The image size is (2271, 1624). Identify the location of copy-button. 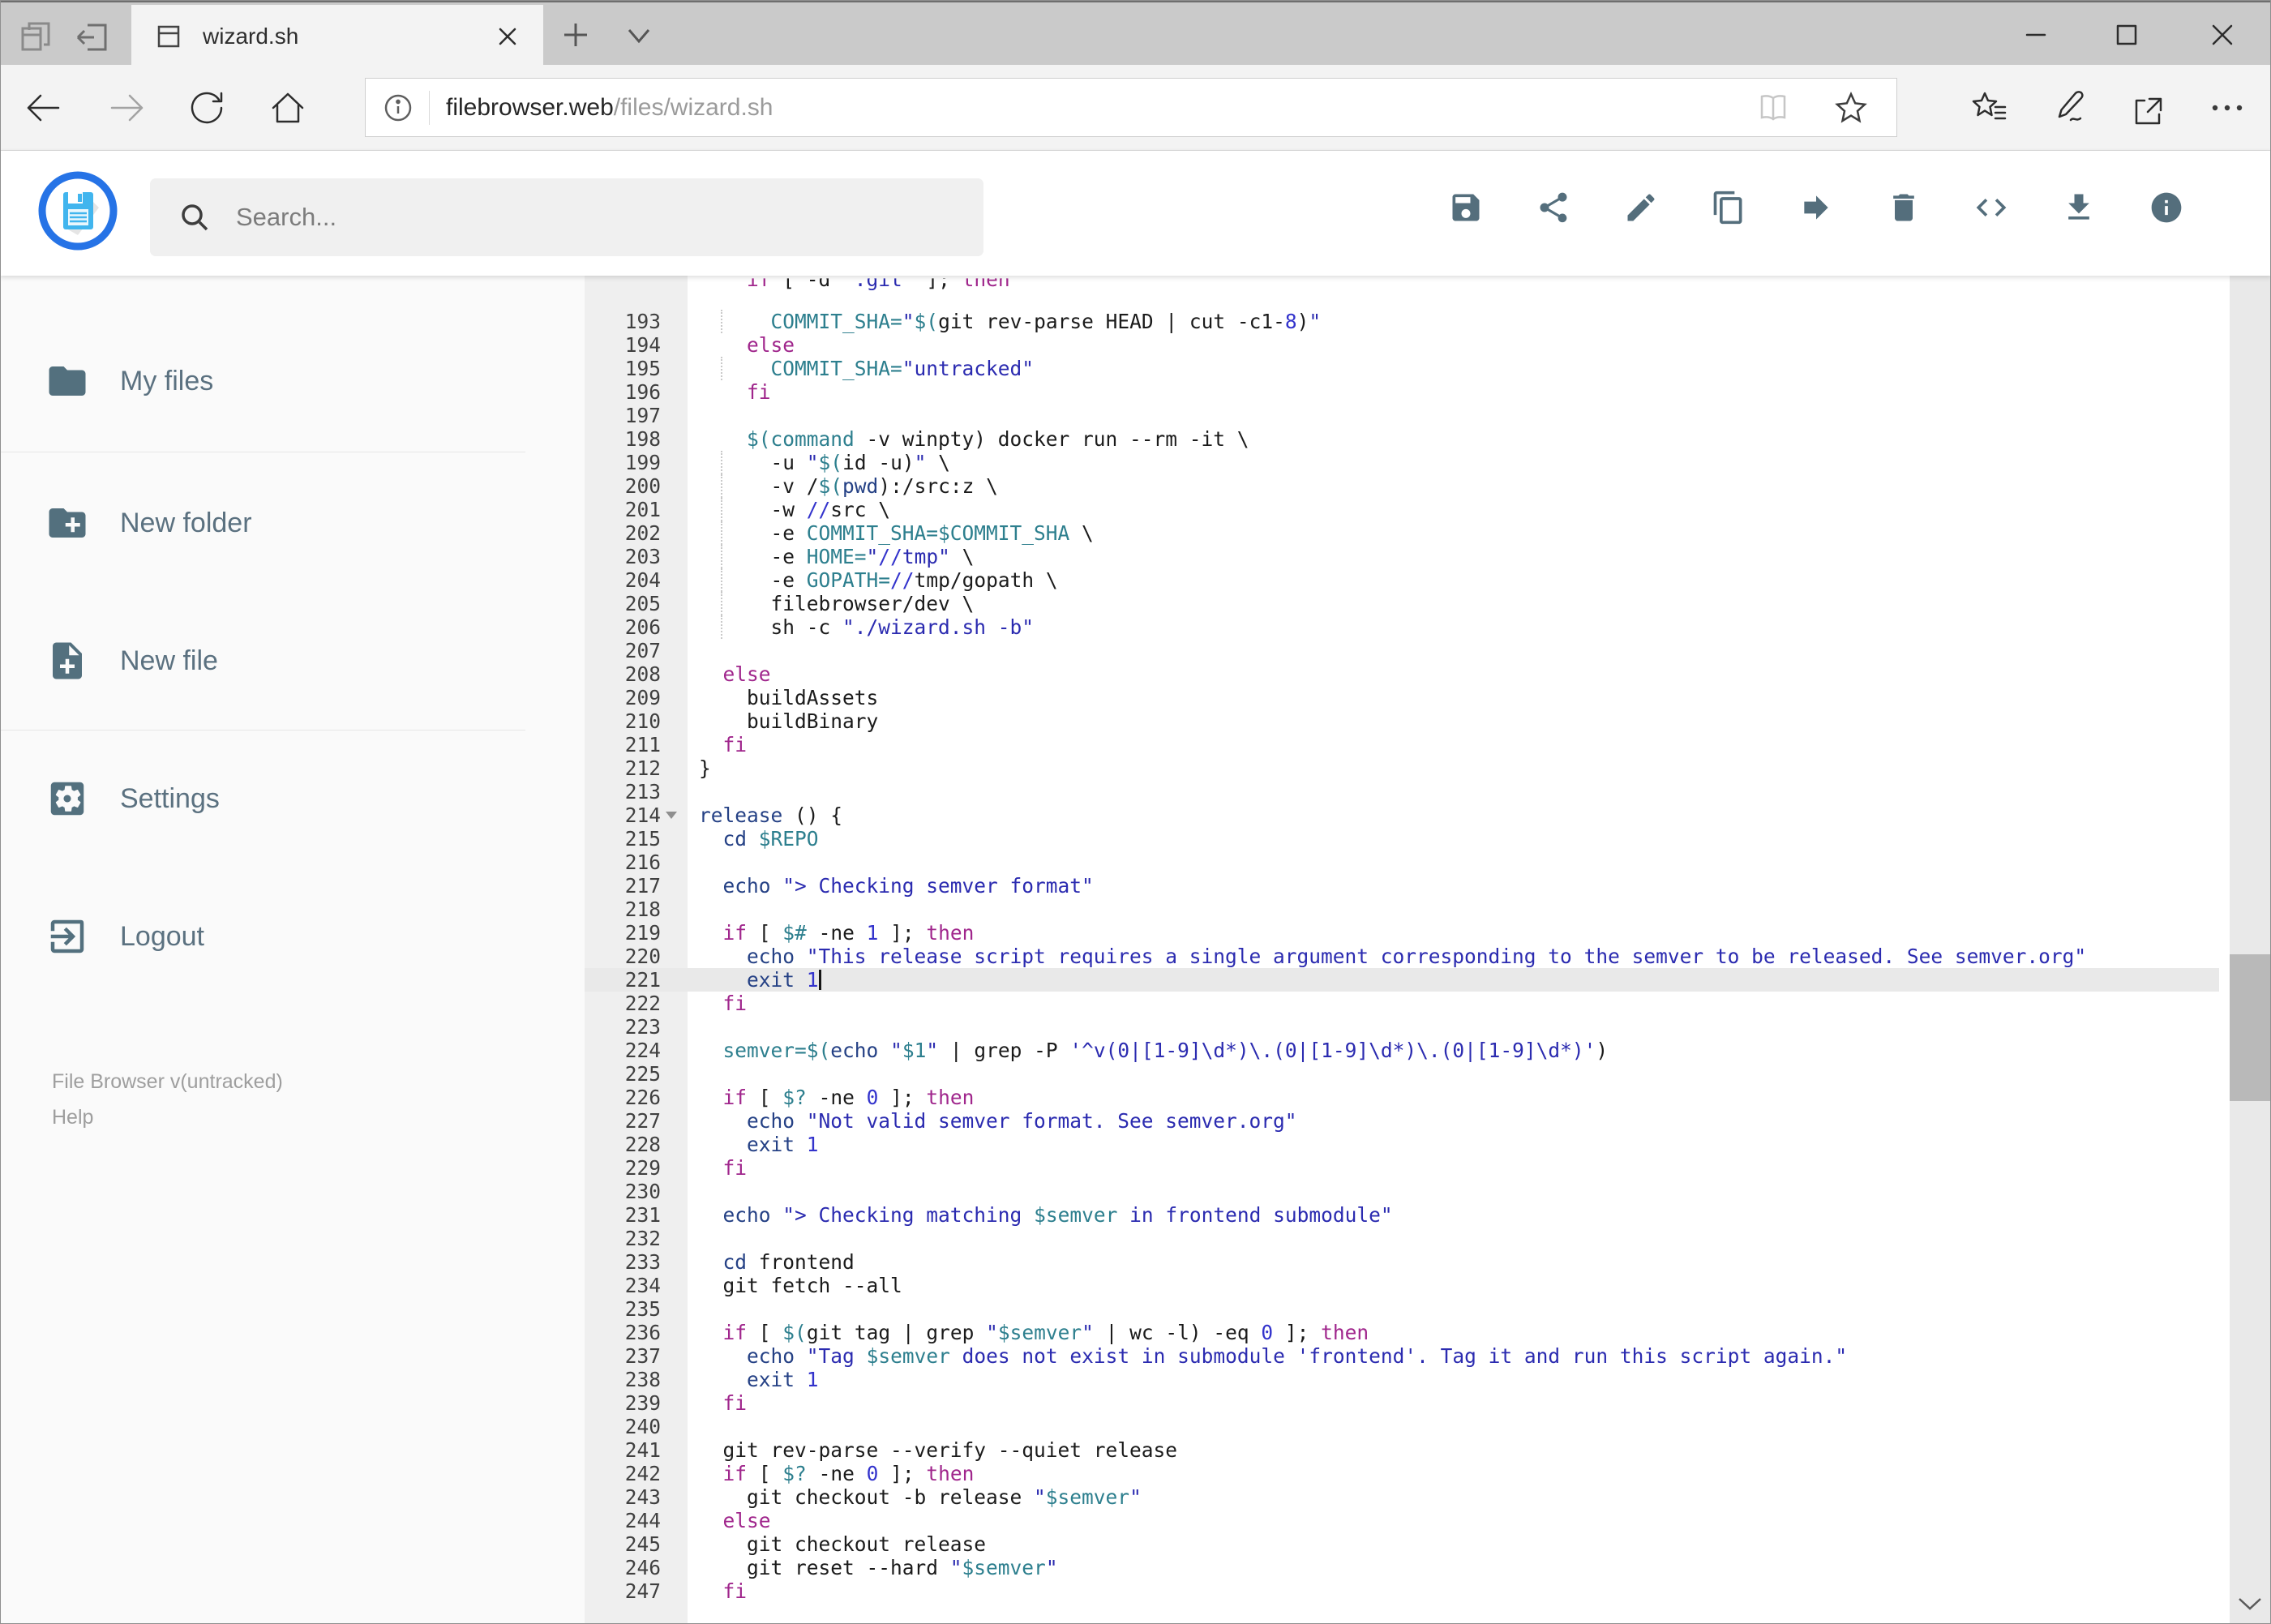
(1729, 208).